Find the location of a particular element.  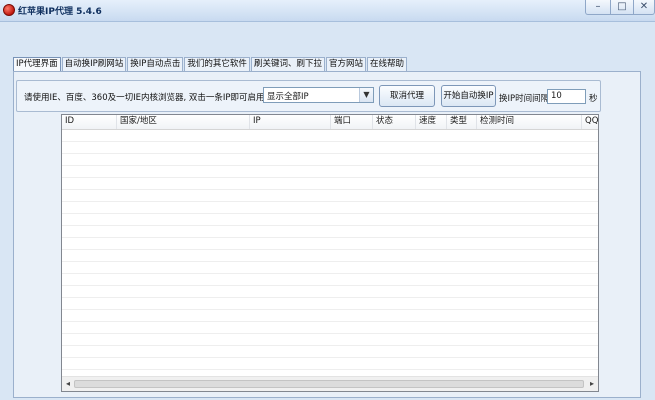

column-header-country: 国家/地区 is located at coordinates (183, 122).